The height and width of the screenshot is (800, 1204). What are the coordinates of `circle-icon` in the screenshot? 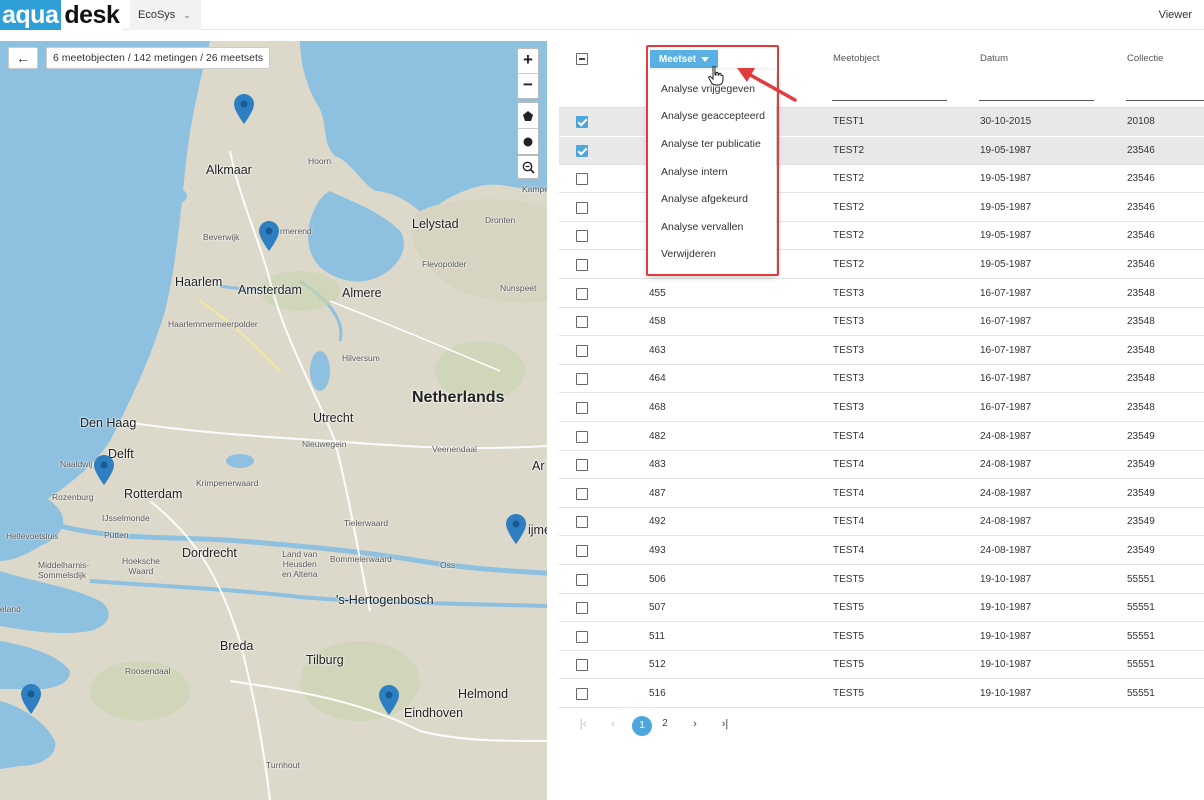 It's located at (528, 141).